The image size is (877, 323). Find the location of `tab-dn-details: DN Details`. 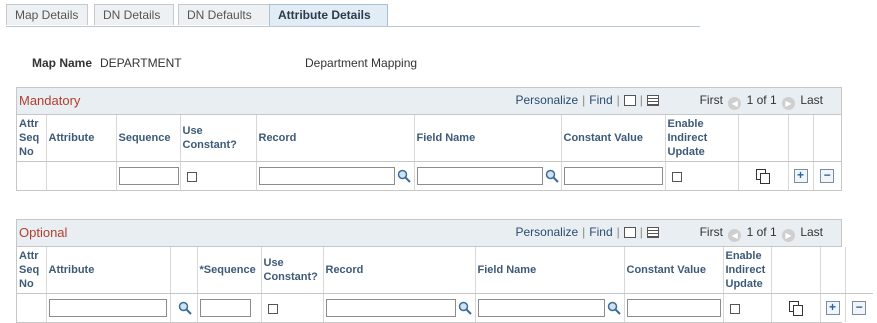

tab-dn-details: DN Details is located at coordinates (134, 14).